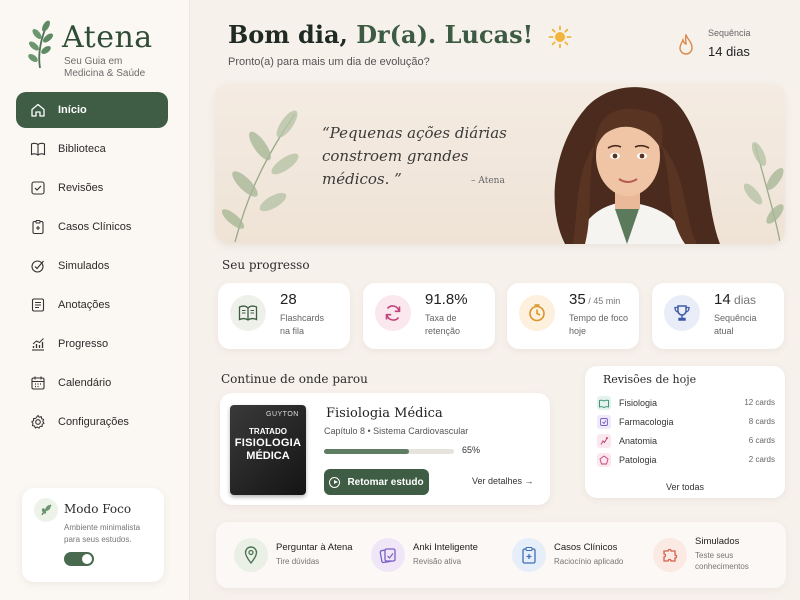  What do you see at coordinates (638, 441) in the screenshot?
I see `review-subject: Anatomia` at bounding box center [638, 441].